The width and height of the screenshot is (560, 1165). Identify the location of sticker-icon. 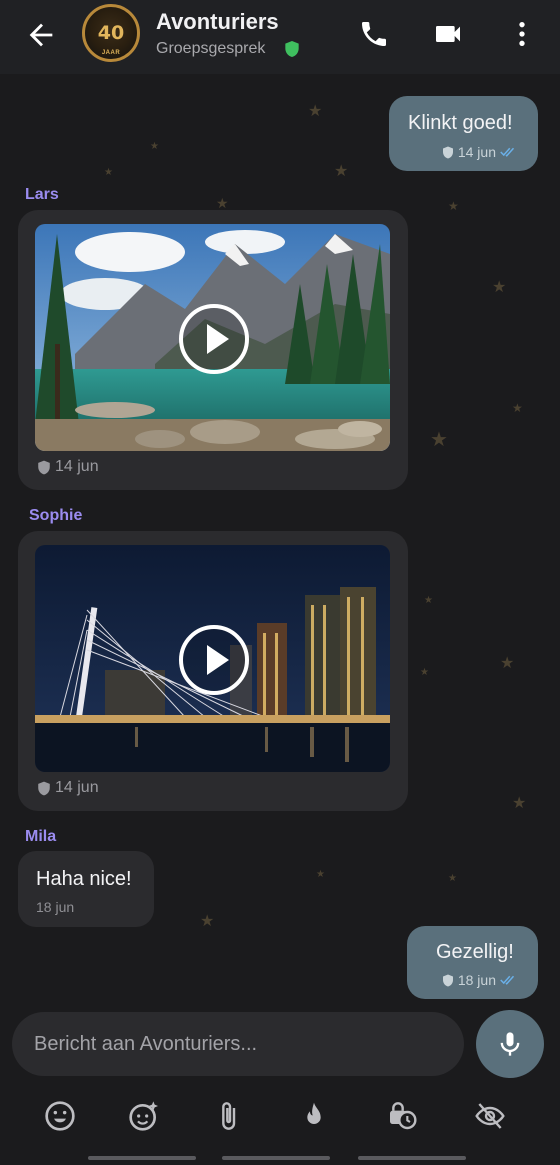
(144, 1116).